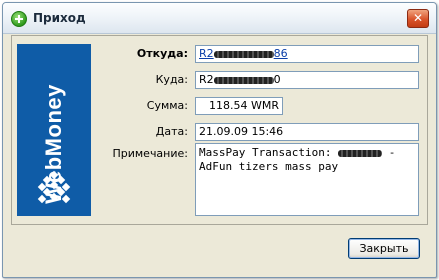  What do you see at coordinates (54, 130) in the screenshot?
I see `webmoney-logo: WebMoney` at bounding box center [54, 130].